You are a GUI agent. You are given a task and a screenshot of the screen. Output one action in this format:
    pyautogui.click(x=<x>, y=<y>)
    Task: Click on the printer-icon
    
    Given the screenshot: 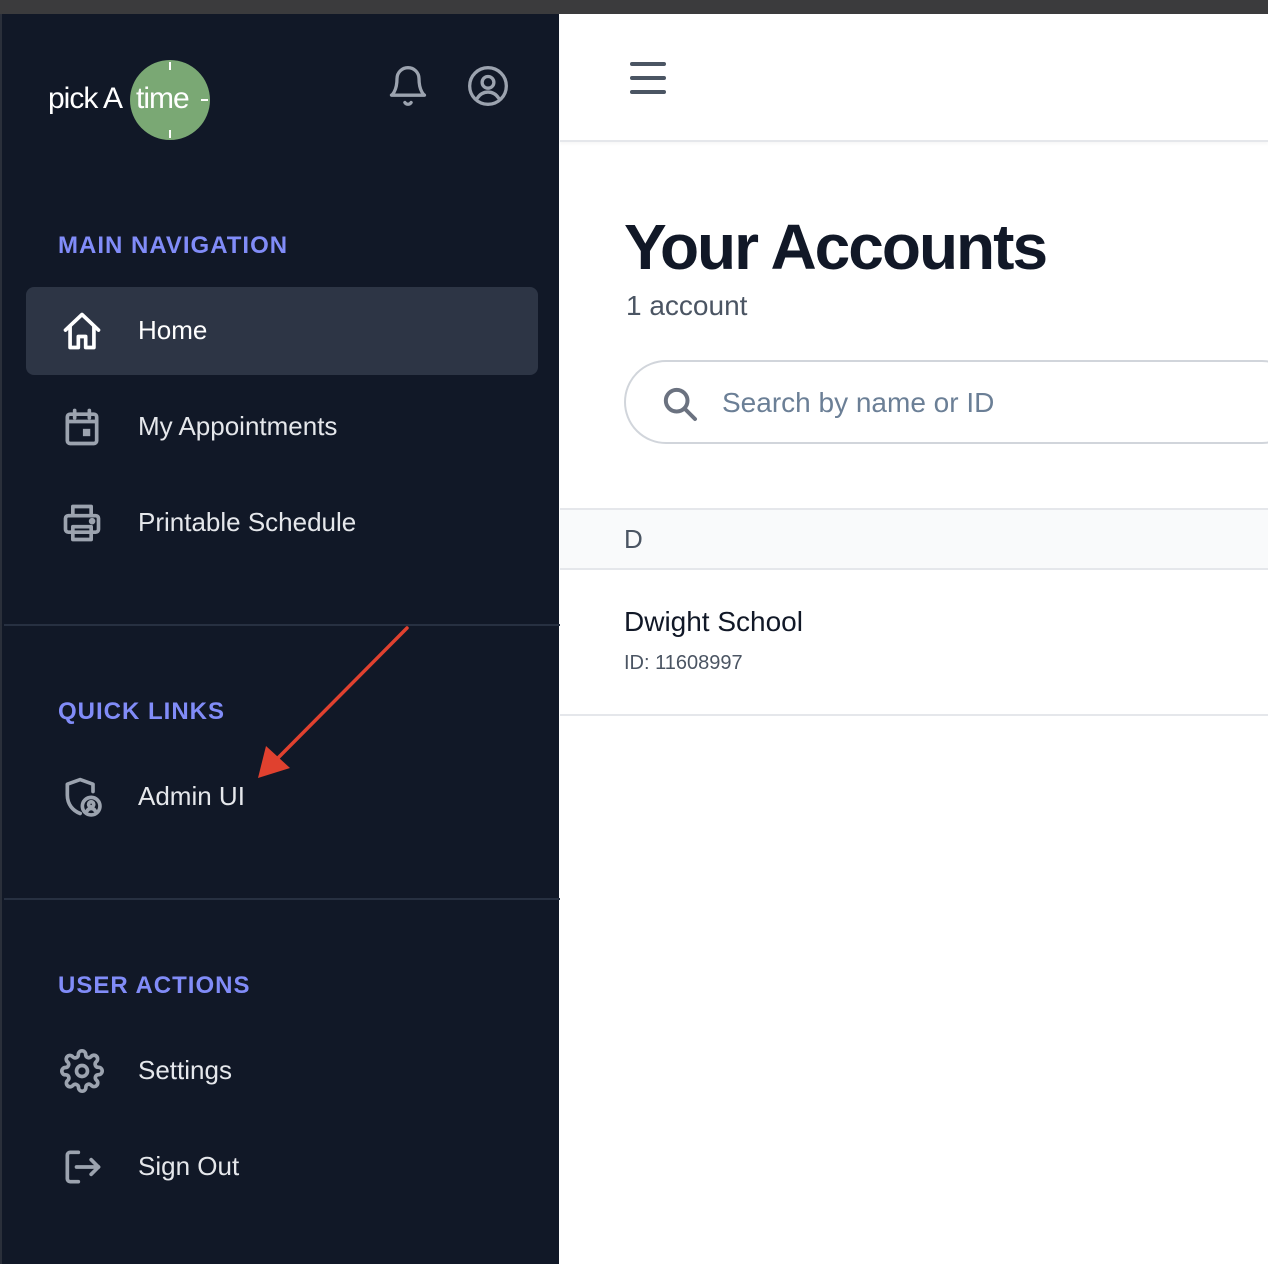 What is the action you would take?
    pyautogui.click(x=82, y=523)
    